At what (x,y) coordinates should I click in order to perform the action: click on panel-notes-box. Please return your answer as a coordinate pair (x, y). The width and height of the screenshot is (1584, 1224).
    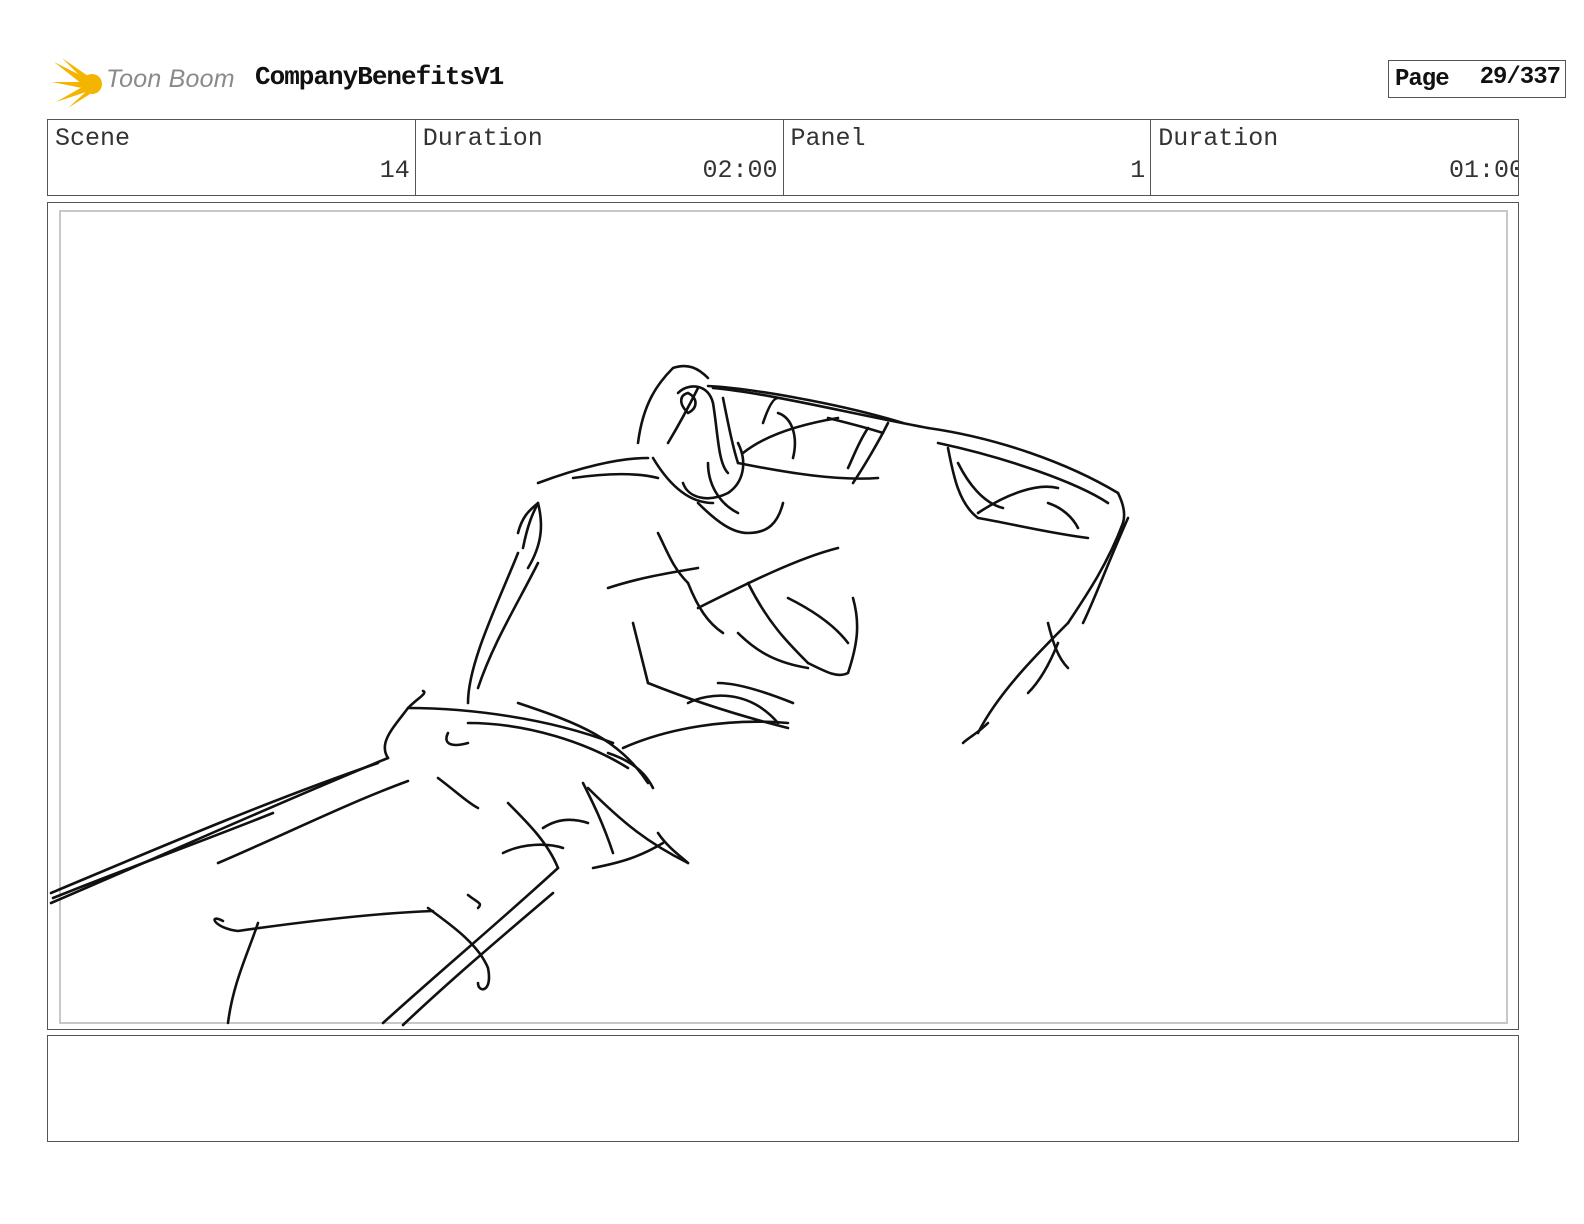
    Looking at the image, I should click on (783, 1088).